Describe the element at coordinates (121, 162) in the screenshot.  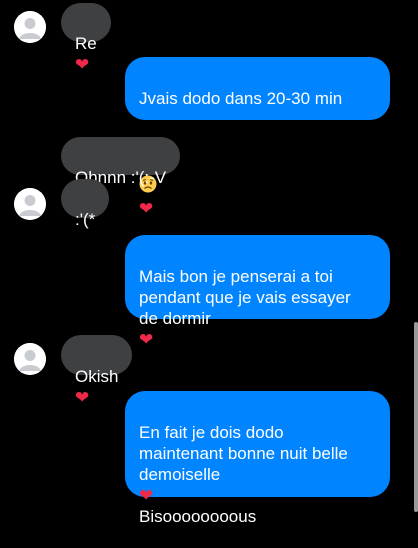
I see `incoming-message: Ohnnn :'(:-V` at that location.